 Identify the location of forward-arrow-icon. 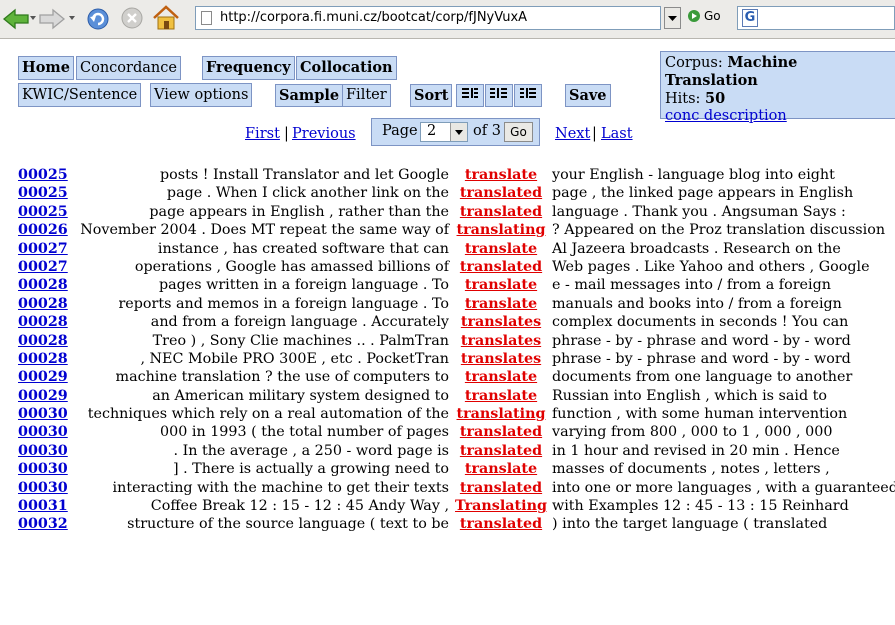
(52, 21).